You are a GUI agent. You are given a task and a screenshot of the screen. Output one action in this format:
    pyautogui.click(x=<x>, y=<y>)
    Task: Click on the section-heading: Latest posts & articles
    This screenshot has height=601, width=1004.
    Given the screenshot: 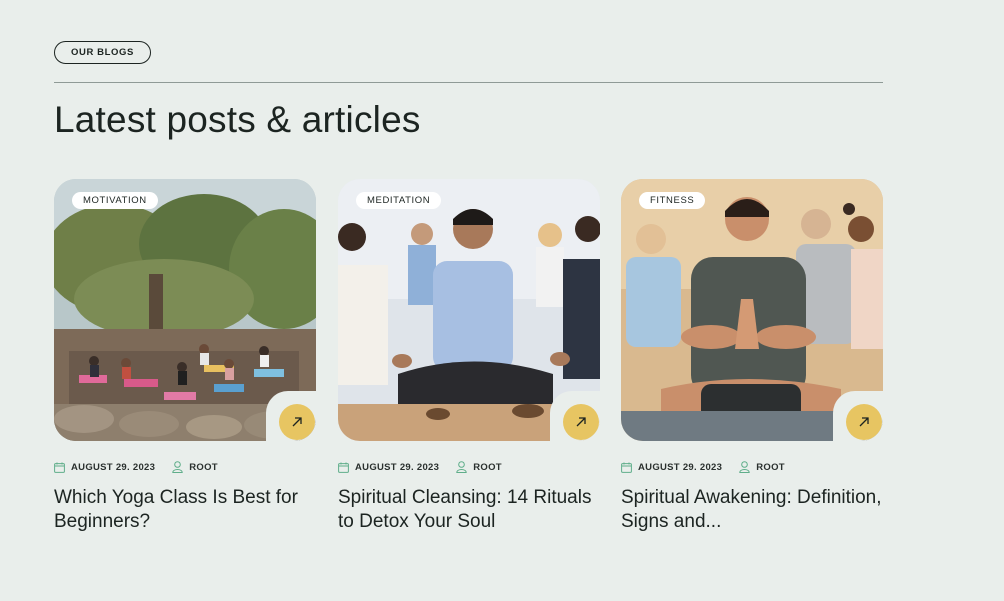 What is the action you would take?
    pyautogui.click(x=237, y=119)
    